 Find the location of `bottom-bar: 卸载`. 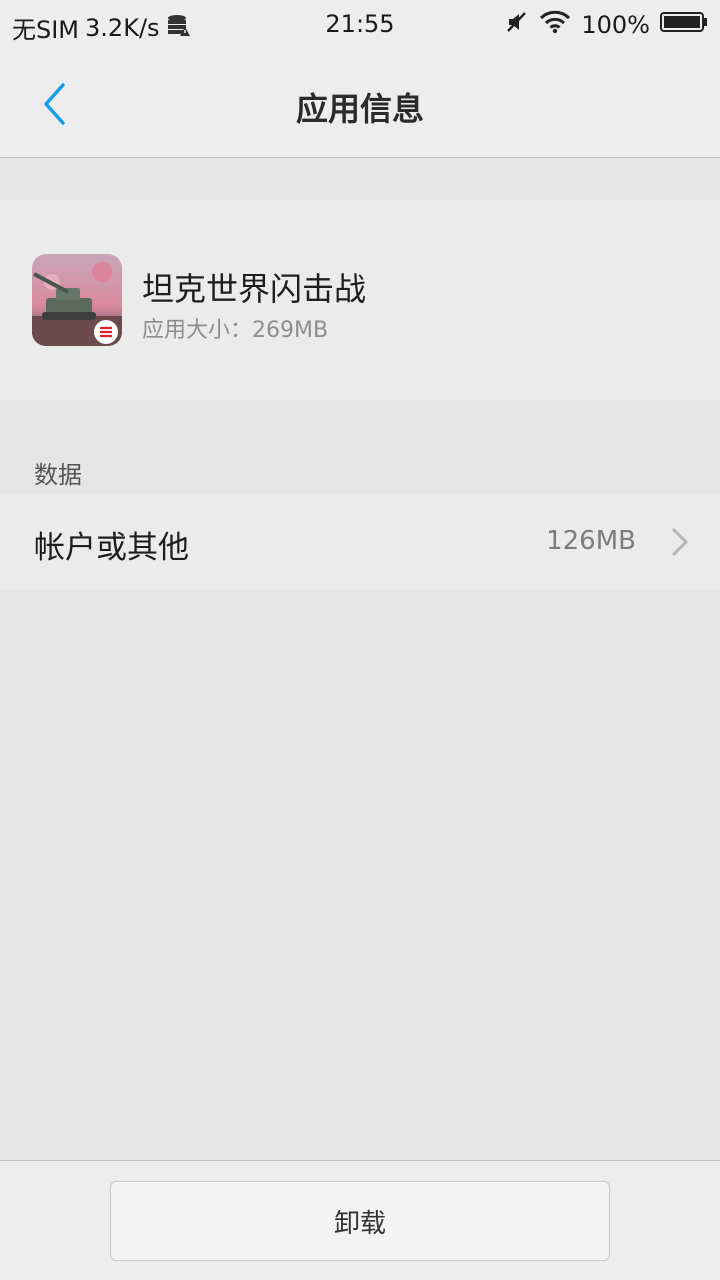

bottom-bar: 卸载 is located at coordinates (360, 1220).